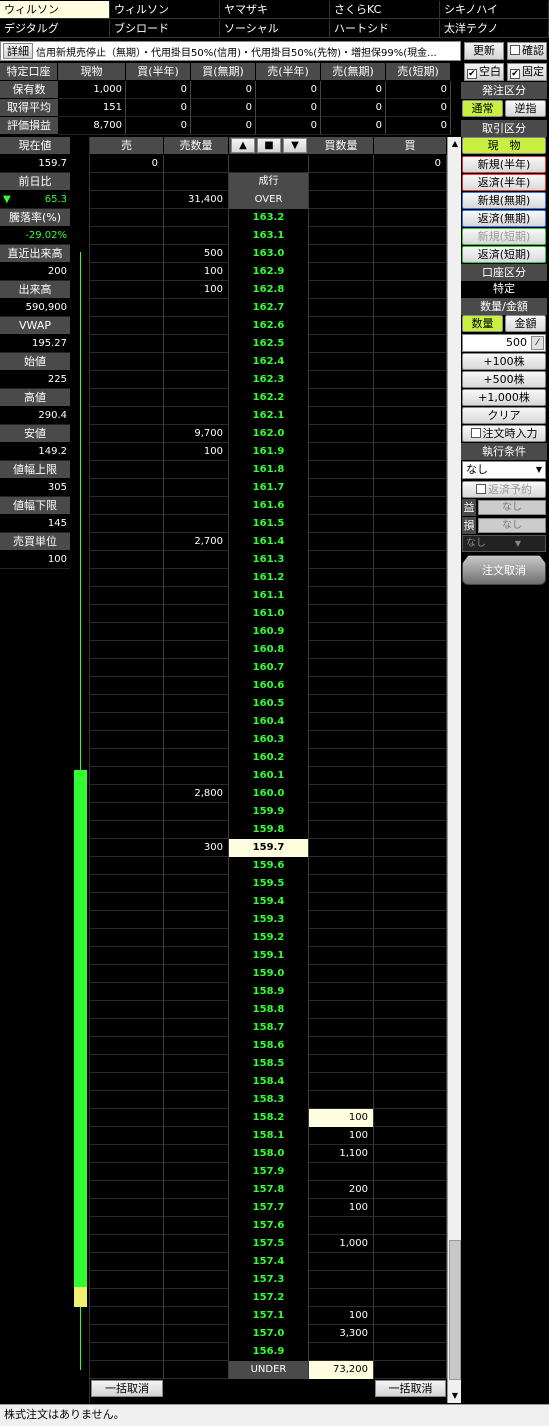 The image size is (549, 1426). What do you see at coordinates (269, 956) in the screenshot?
I see `price-cell: 159.1` at bounding box center [269, 956].